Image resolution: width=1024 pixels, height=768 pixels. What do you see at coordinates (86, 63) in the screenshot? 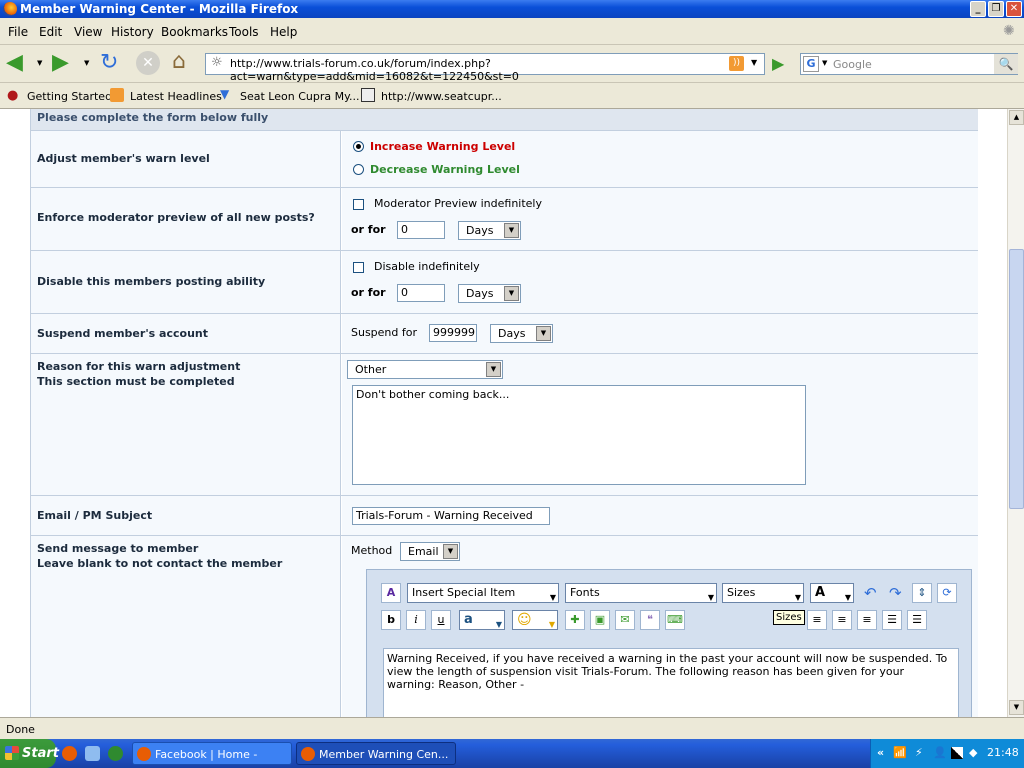
I see `forward-dropdown-icon: ▼` at bounding box center [86, 63].